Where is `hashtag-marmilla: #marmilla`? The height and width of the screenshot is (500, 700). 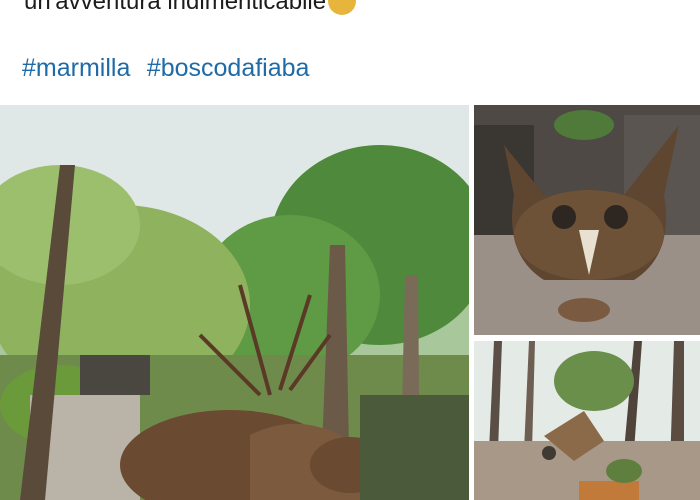 hashtag-marmilla: #marmilla is located at coordinates (76, 68).